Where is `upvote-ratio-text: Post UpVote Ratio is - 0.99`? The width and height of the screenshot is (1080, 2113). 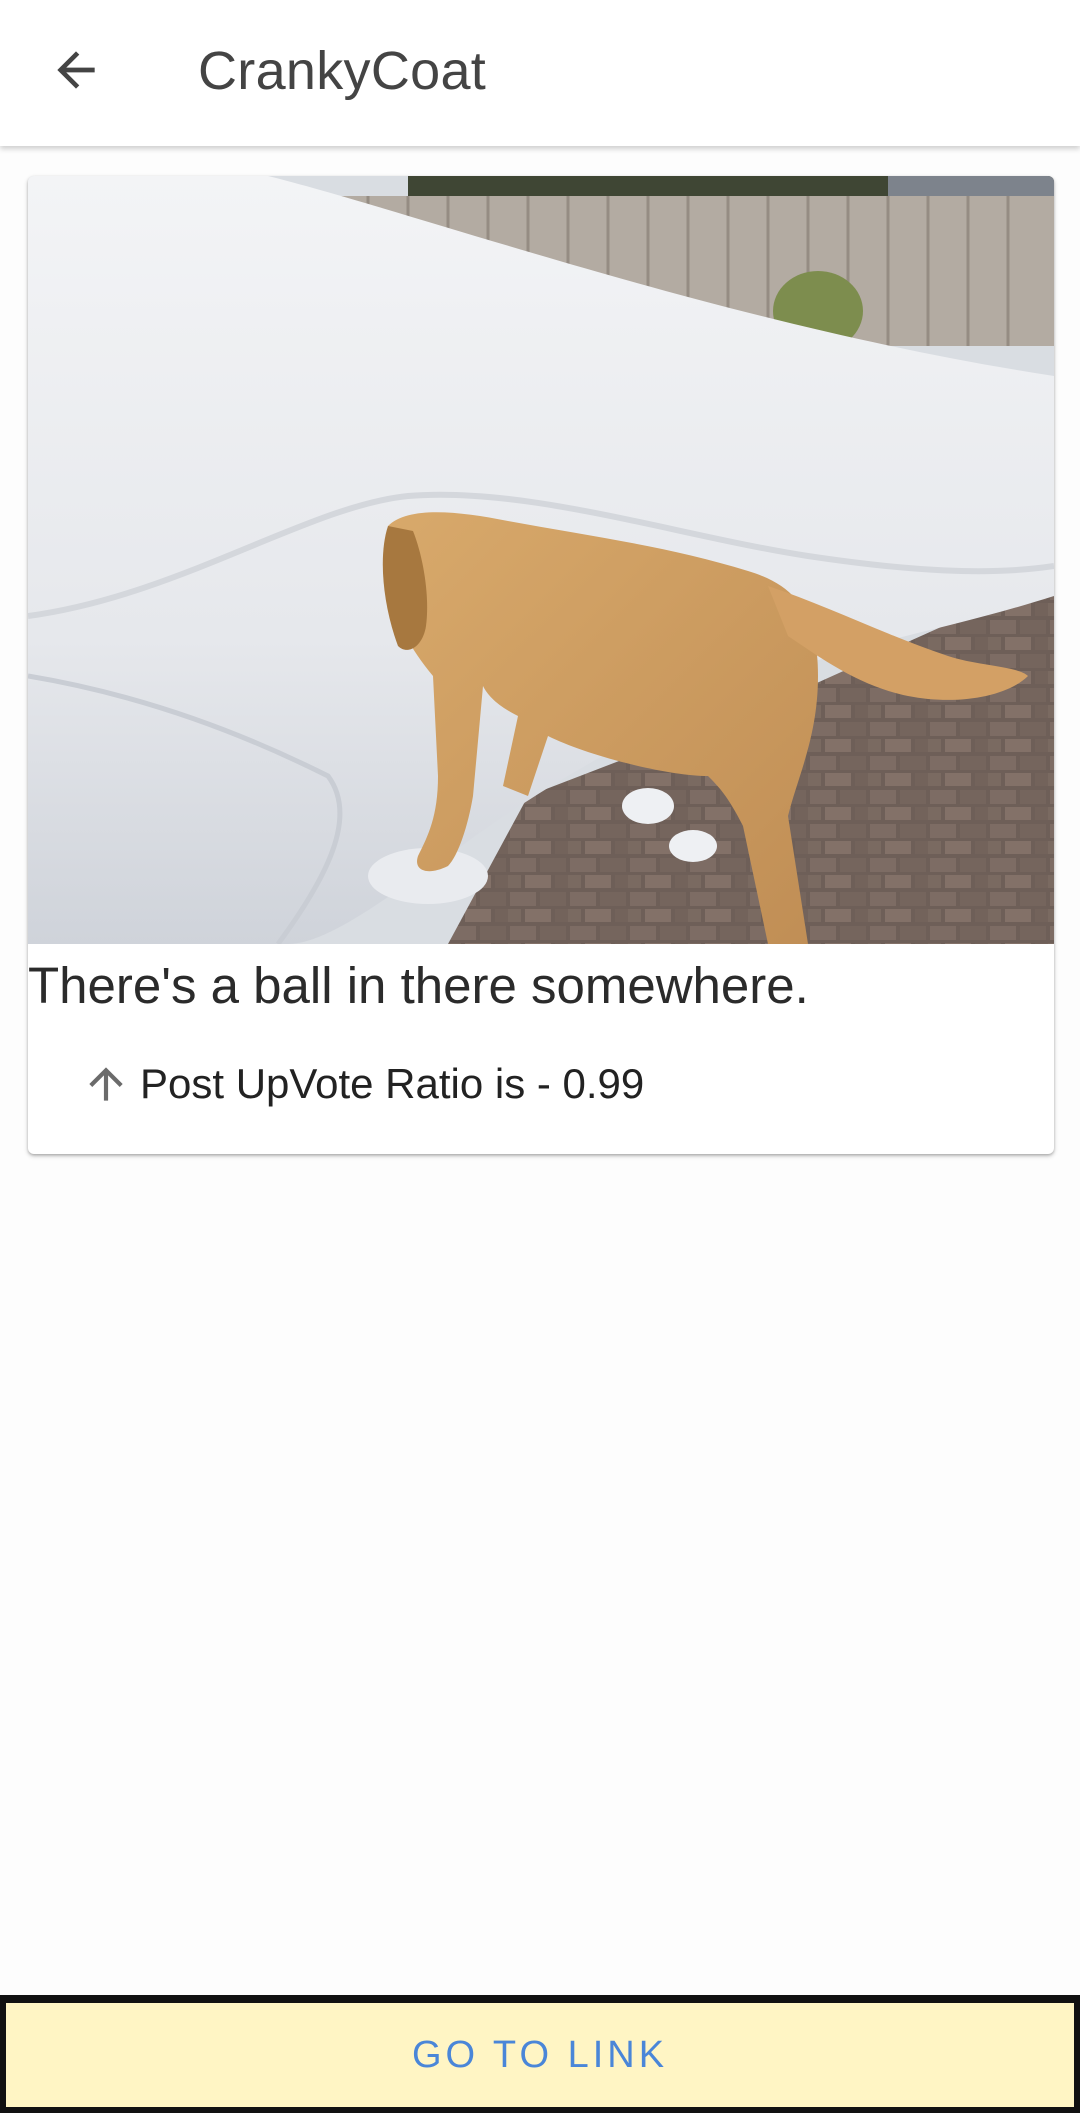
upvote-ratio-text: Post UpVote Ratio is - 0.99 is located at coordinates (392, 1083).